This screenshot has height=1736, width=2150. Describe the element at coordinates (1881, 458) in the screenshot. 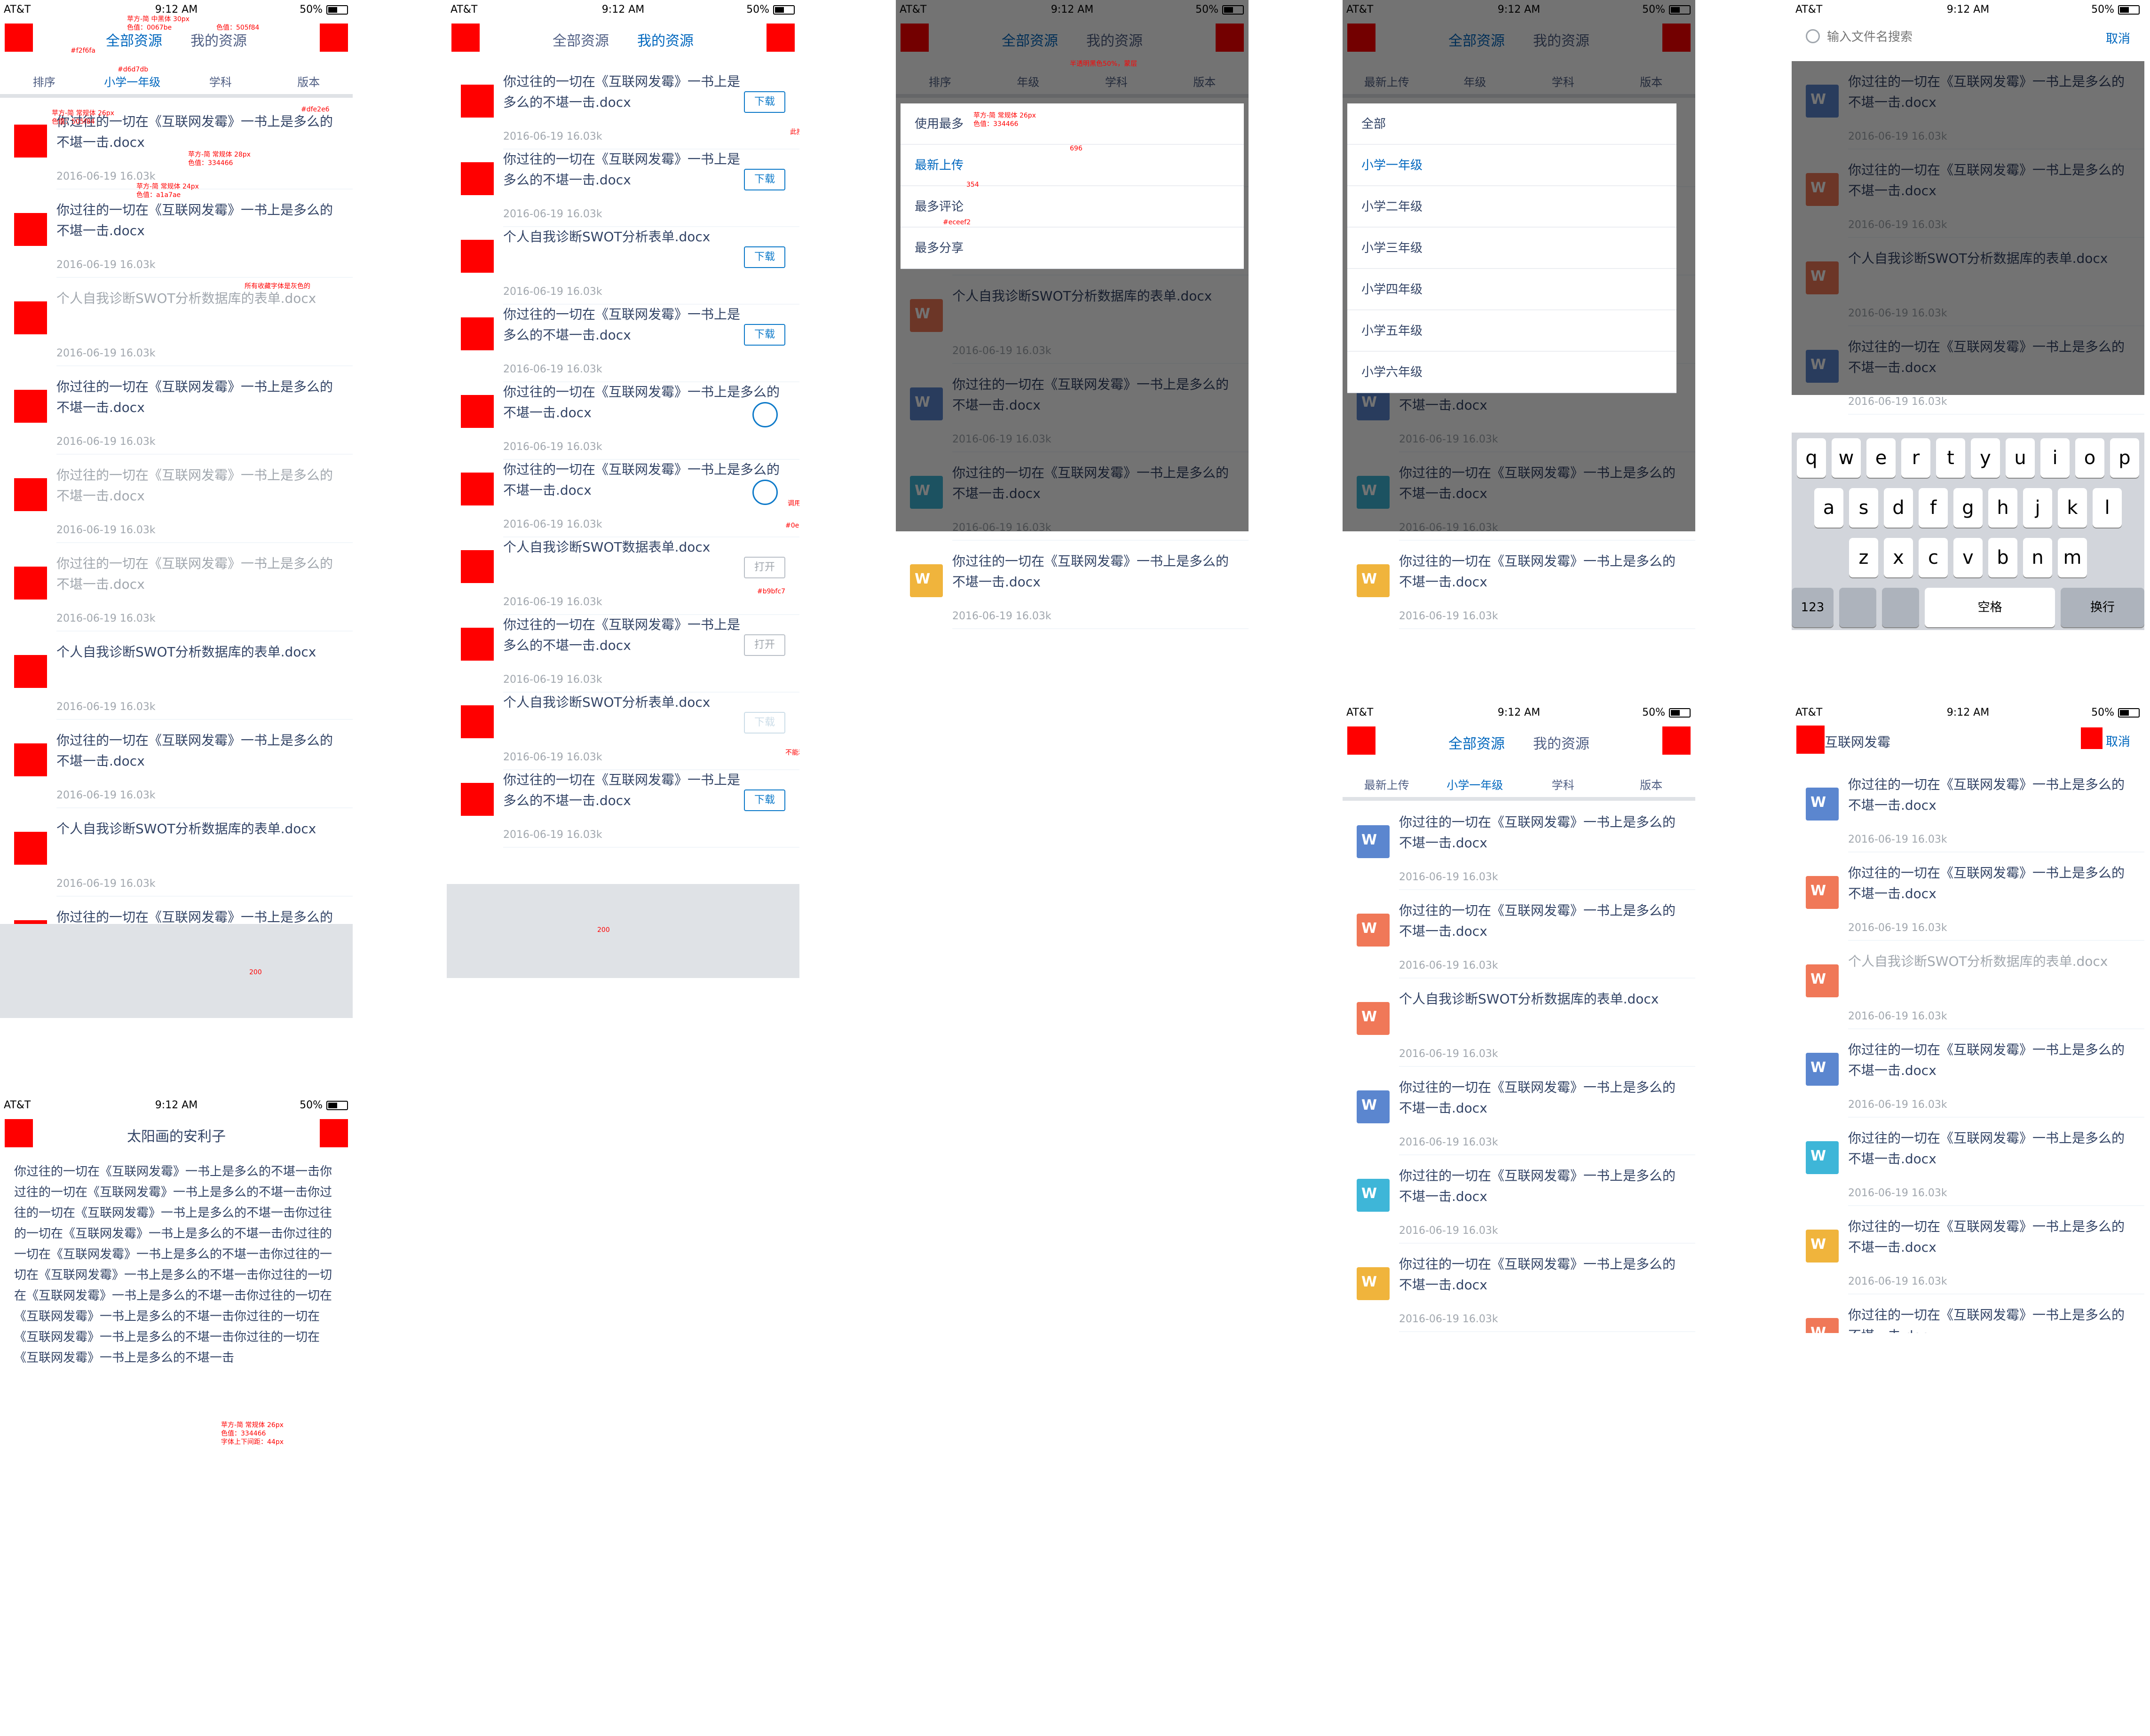

I see `key: e` at that location.